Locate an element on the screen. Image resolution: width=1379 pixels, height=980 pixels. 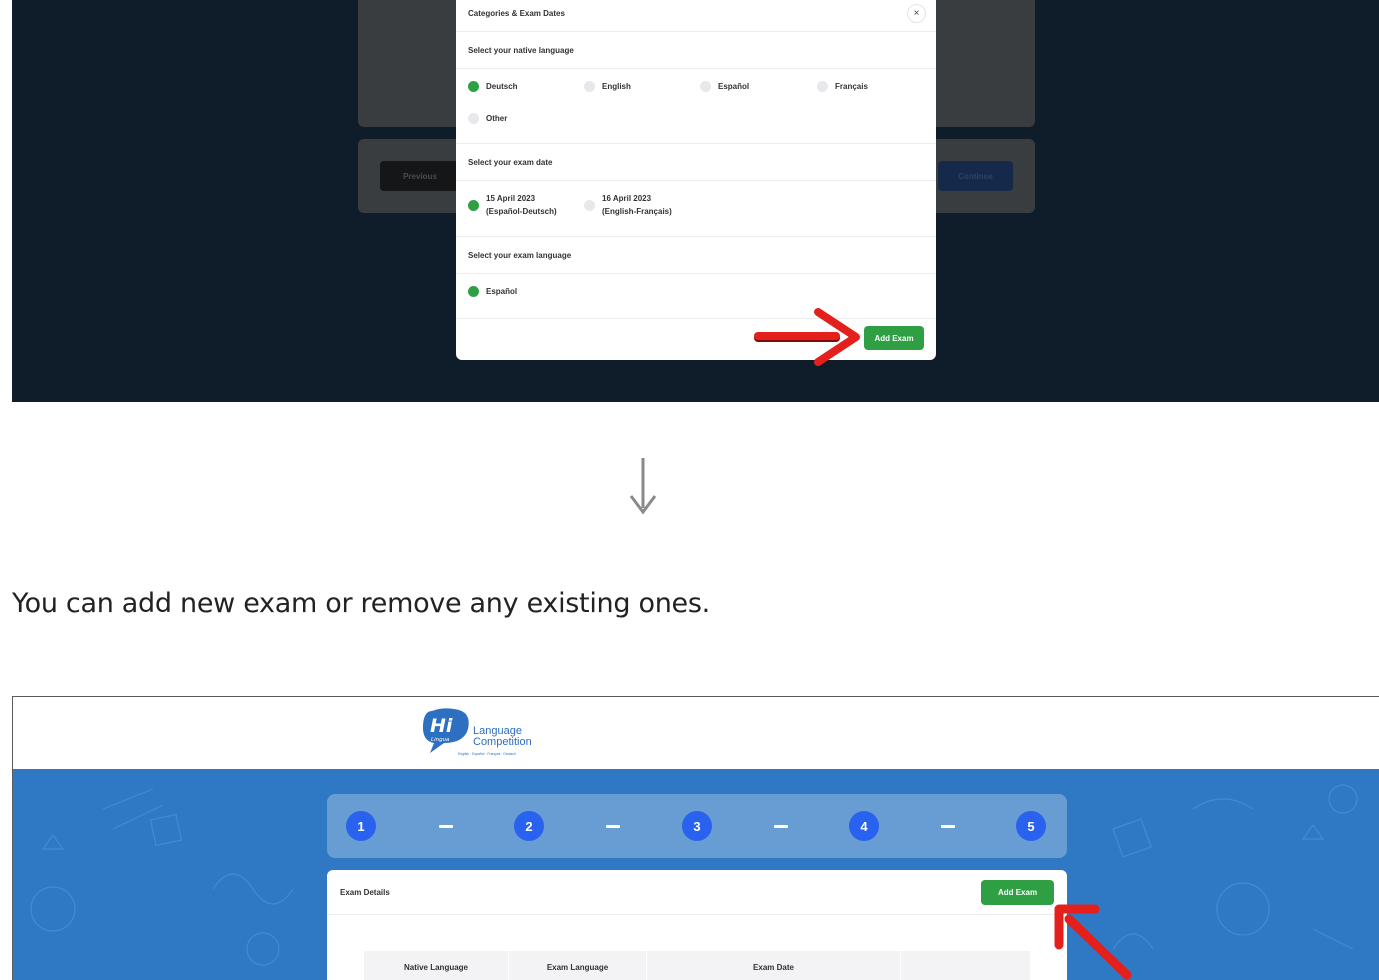
step-3: 3 is located at coordinates (697, 826).